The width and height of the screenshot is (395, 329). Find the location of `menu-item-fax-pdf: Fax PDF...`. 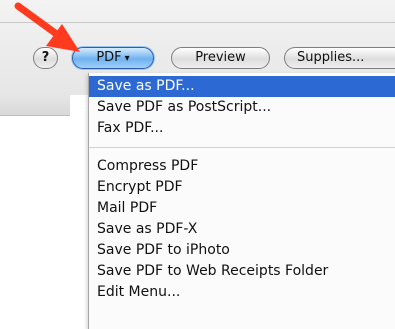

menu-item-fax-pdf: Fax PDF... is located at coordinates (242, 128).